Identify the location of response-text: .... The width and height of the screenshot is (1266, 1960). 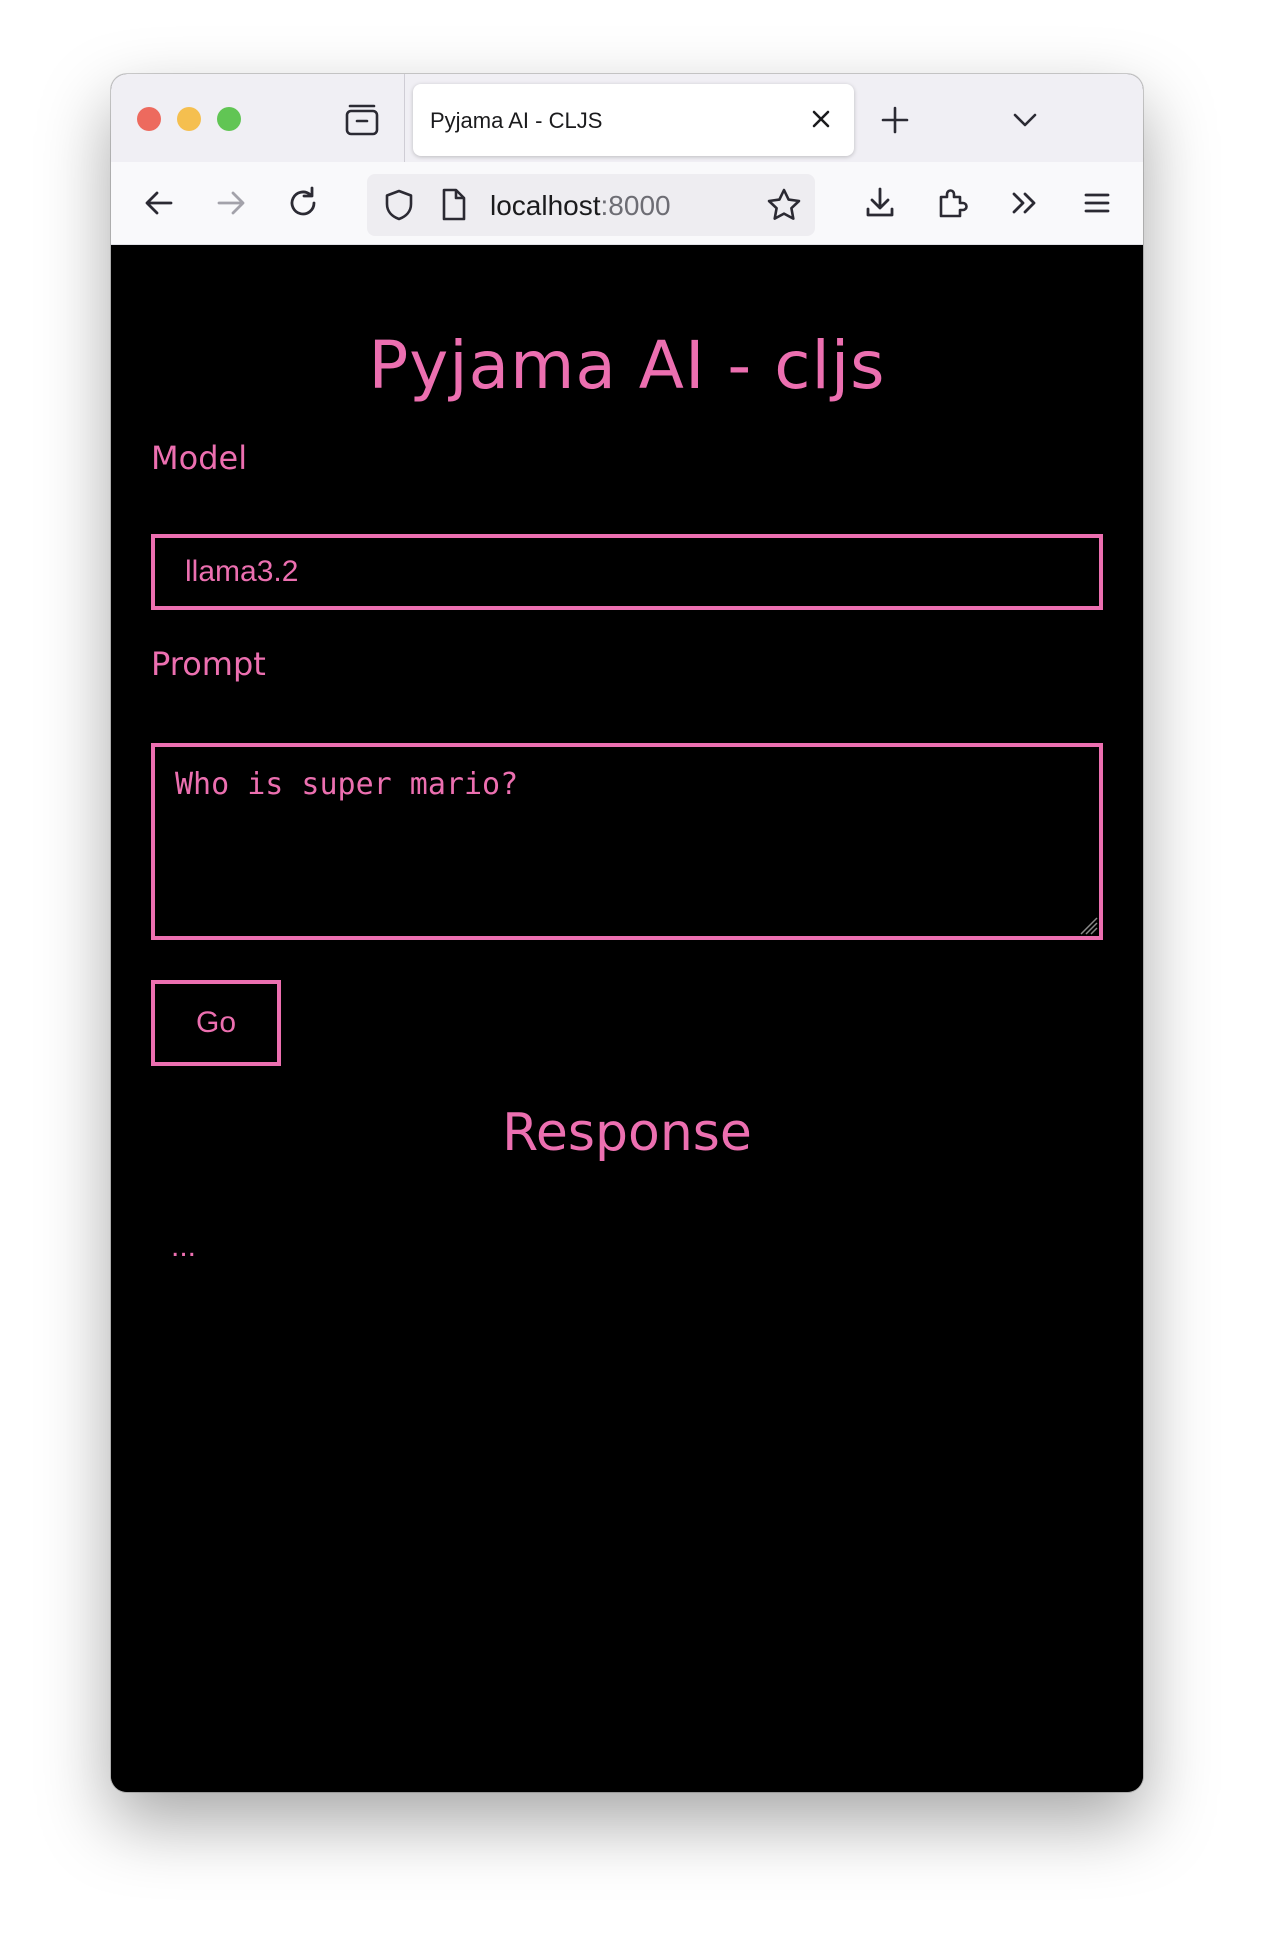
(184, 1246).